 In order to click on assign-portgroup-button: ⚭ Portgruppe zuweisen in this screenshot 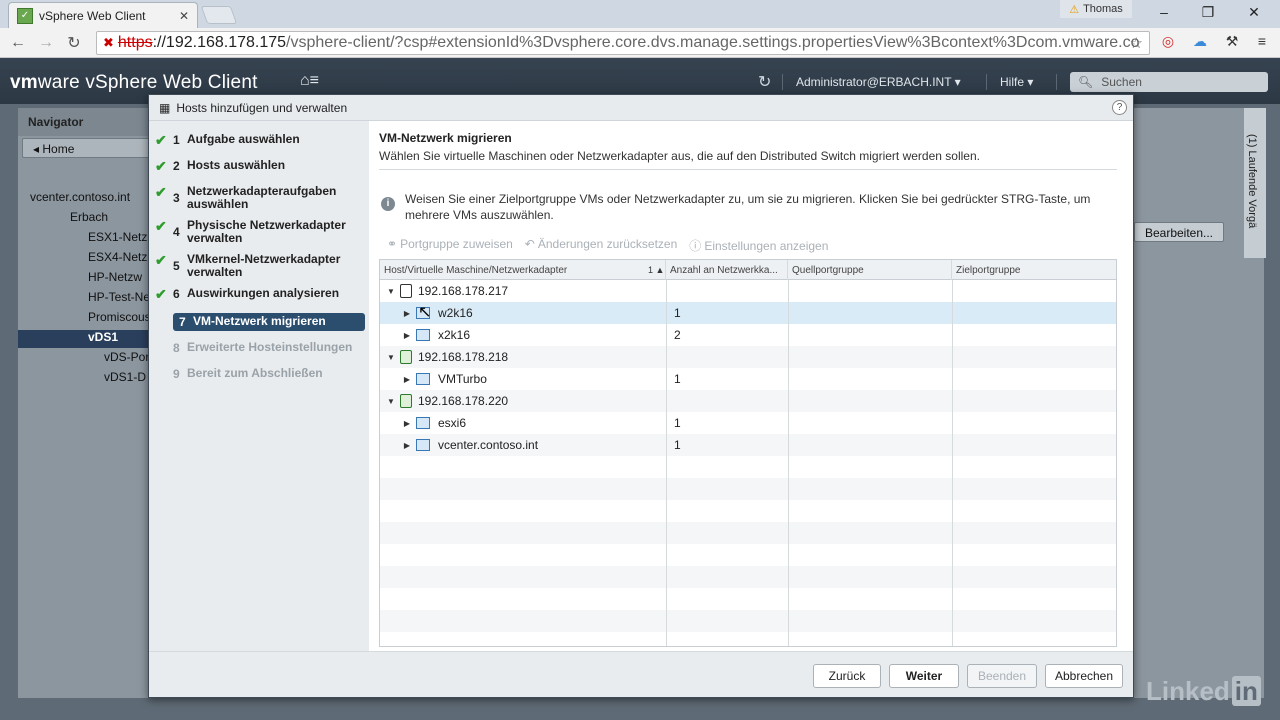, I will do `click(450, 245)`.